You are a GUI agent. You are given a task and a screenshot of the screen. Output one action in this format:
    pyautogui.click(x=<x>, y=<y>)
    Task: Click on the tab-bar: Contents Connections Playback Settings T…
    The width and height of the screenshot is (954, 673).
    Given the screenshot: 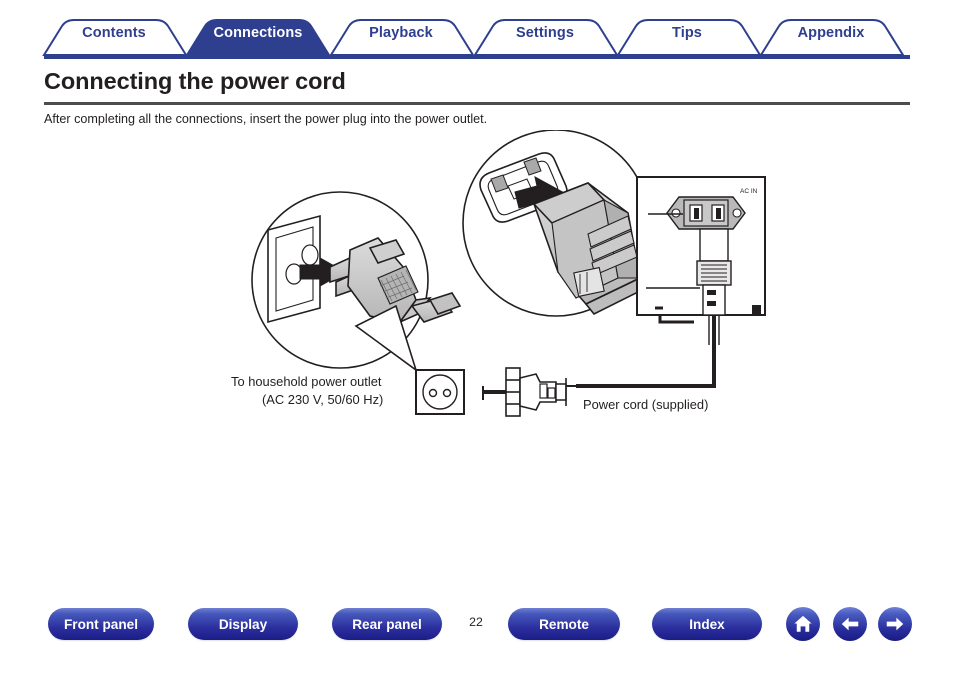 What is the action you would take?
    pyautogui.click(x=477, y=31)
    